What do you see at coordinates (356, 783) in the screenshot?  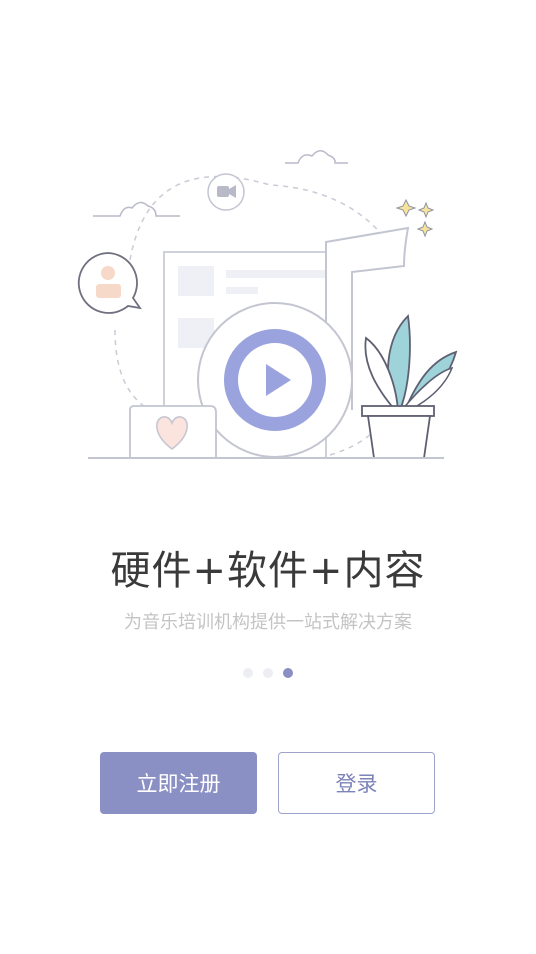 I see `login-button: 登录` at bounding box center [356, 783].